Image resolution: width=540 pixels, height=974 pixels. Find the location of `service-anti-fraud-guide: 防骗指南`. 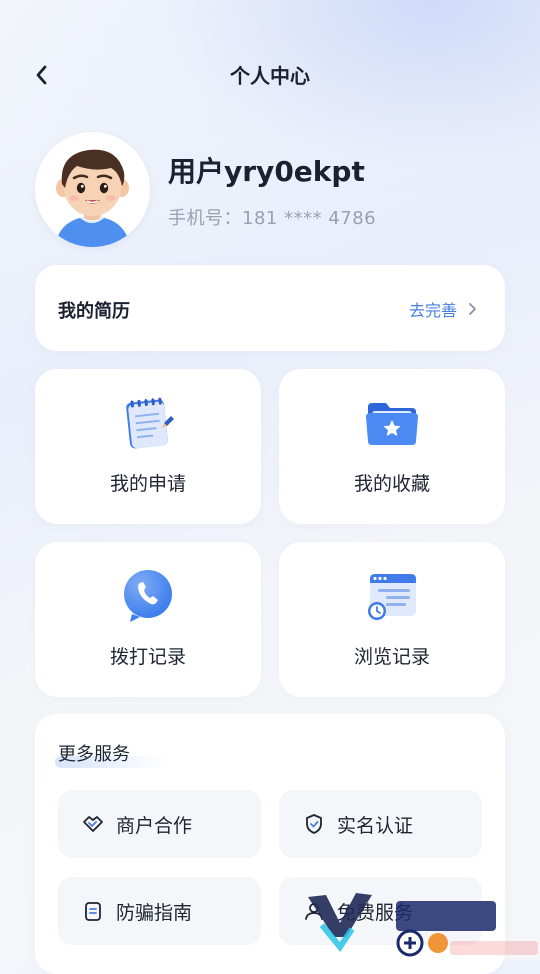

service-anti-fraud-guide: 防骗指南 is located at coordinates (159, 911).